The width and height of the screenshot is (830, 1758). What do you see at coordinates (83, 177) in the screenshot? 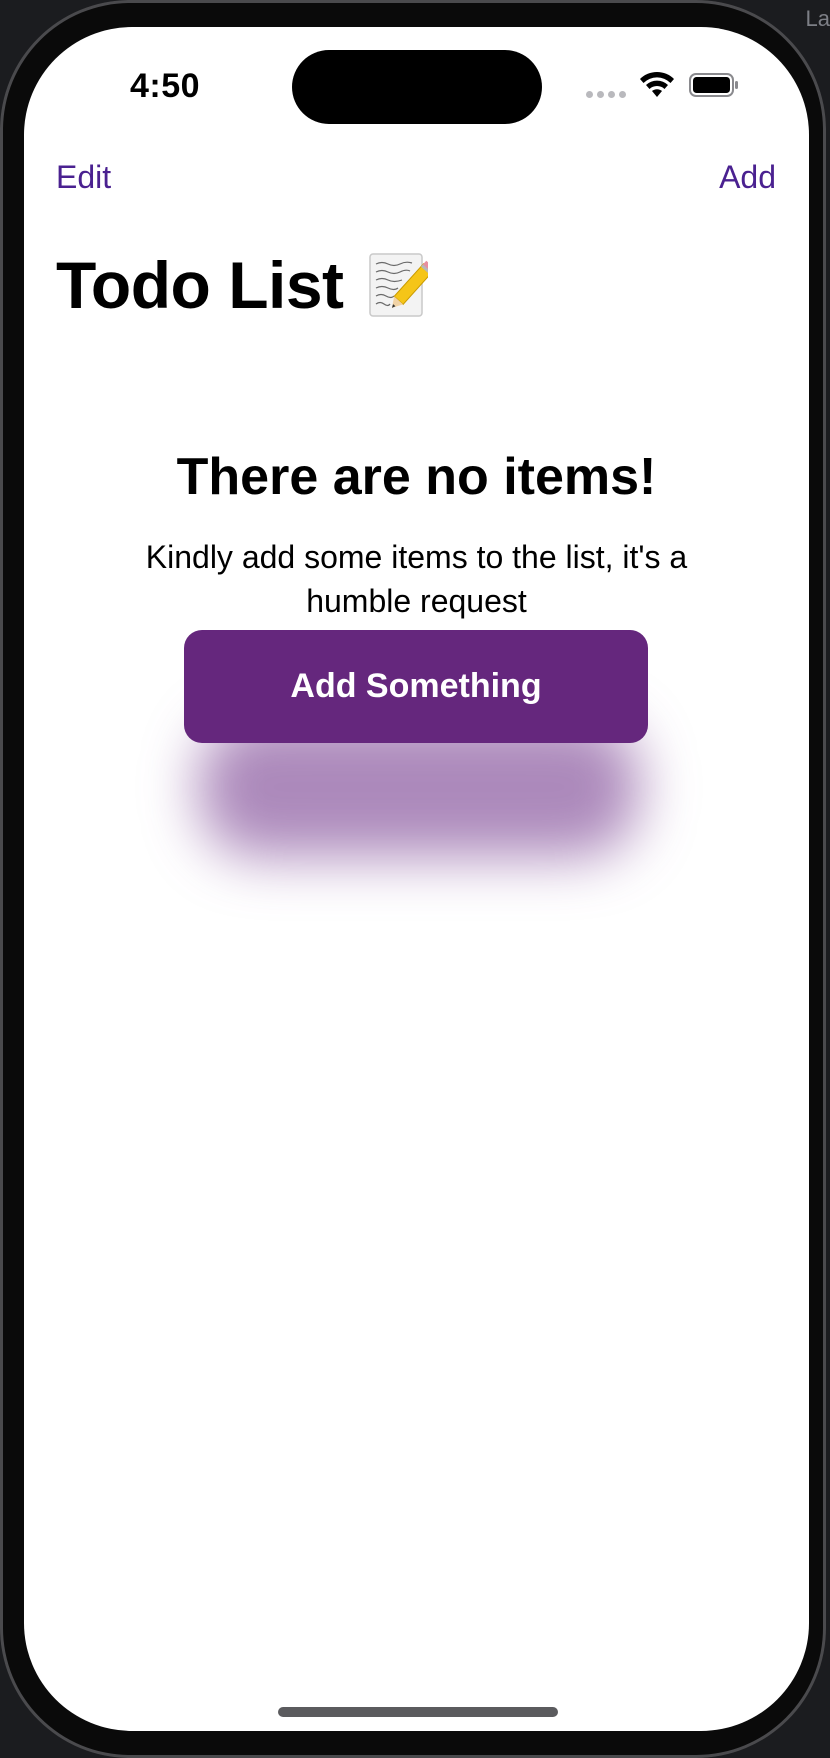
I see `edit-button: Edit` at bounding box center [83, 177].